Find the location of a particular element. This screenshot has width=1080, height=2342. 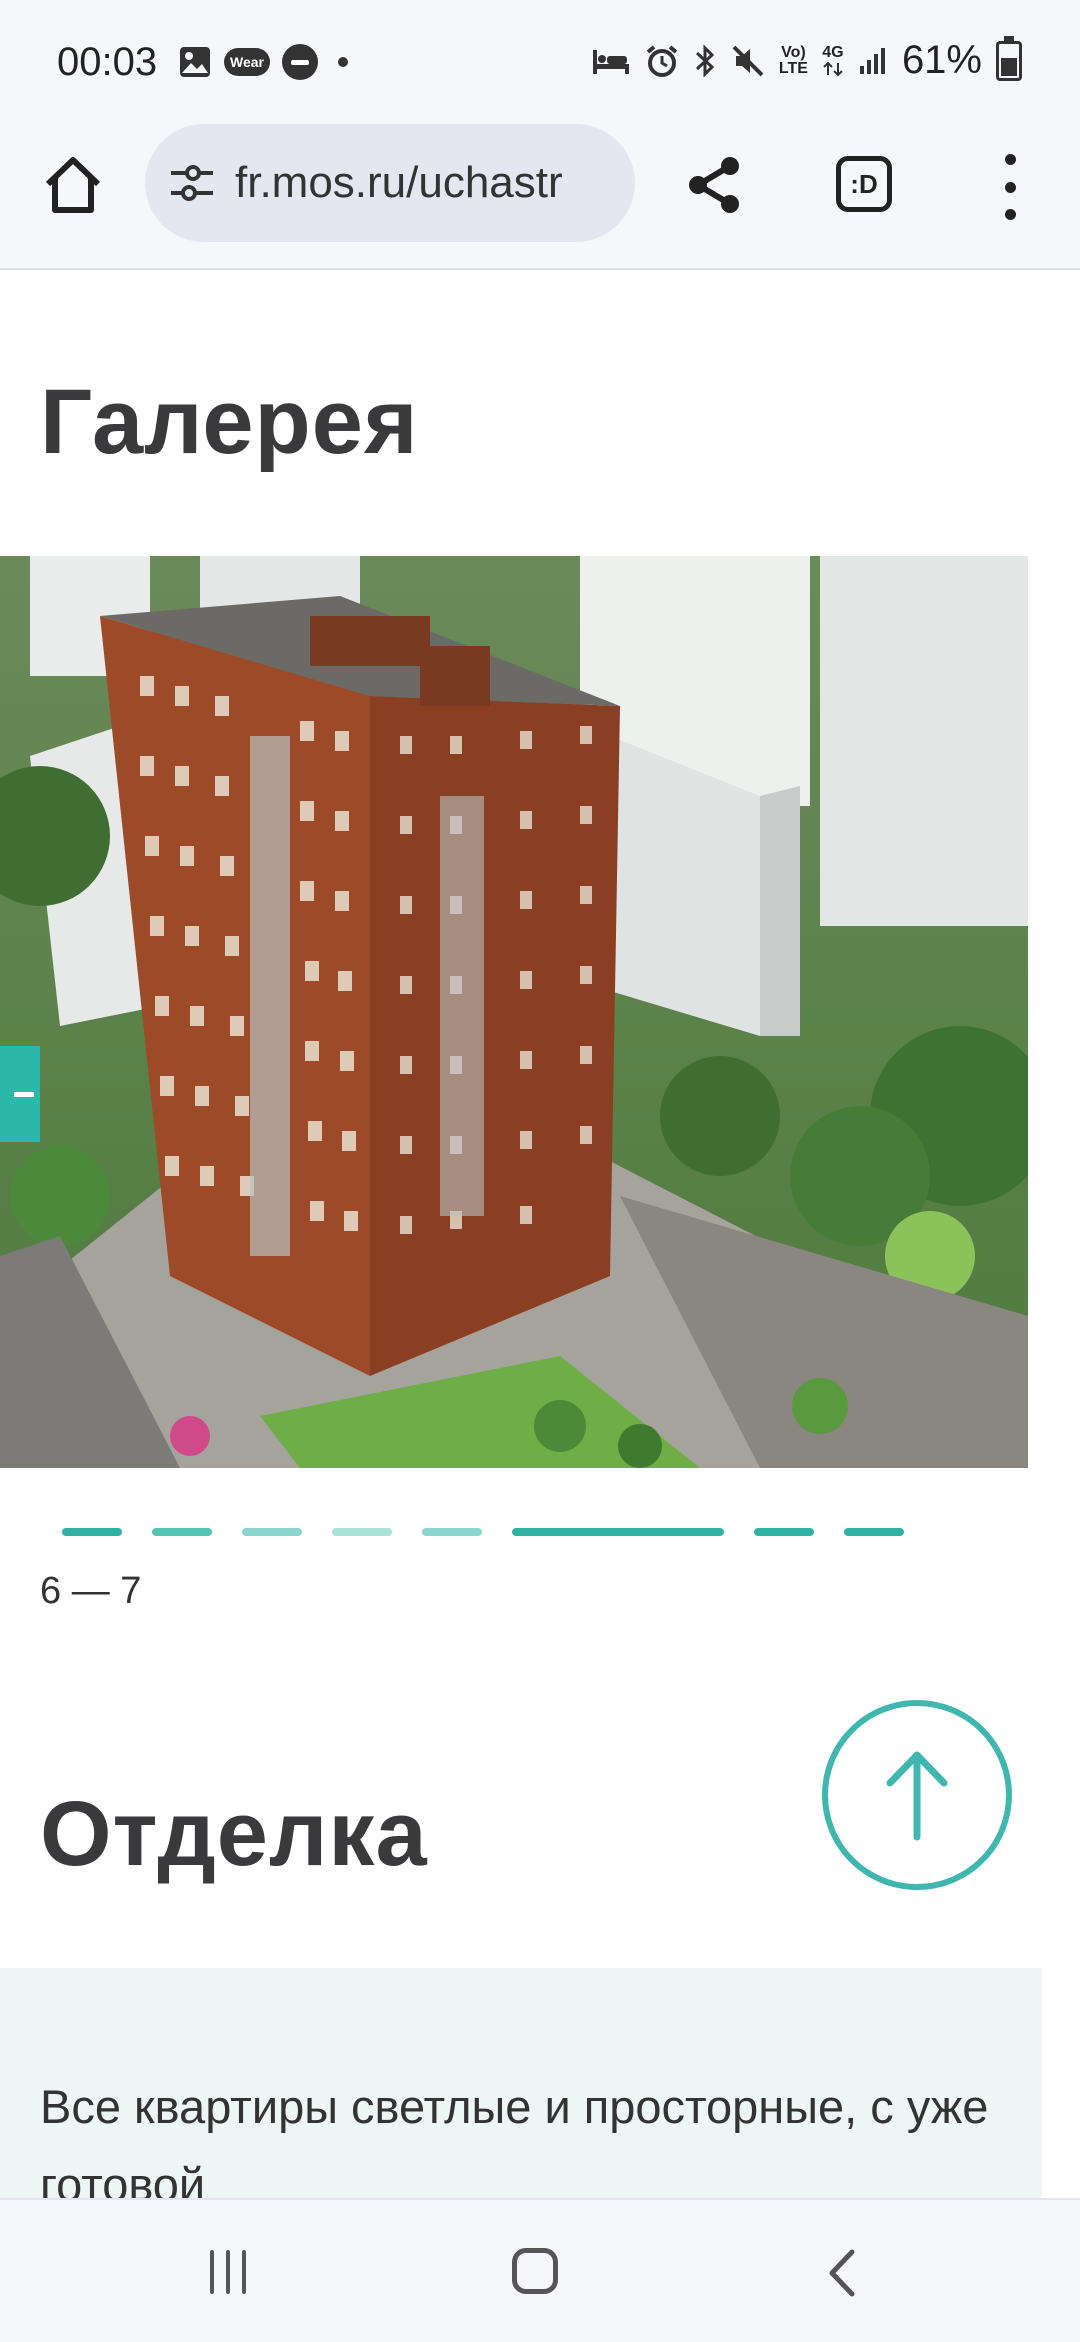

share-button is located at coordinates (715, 185).